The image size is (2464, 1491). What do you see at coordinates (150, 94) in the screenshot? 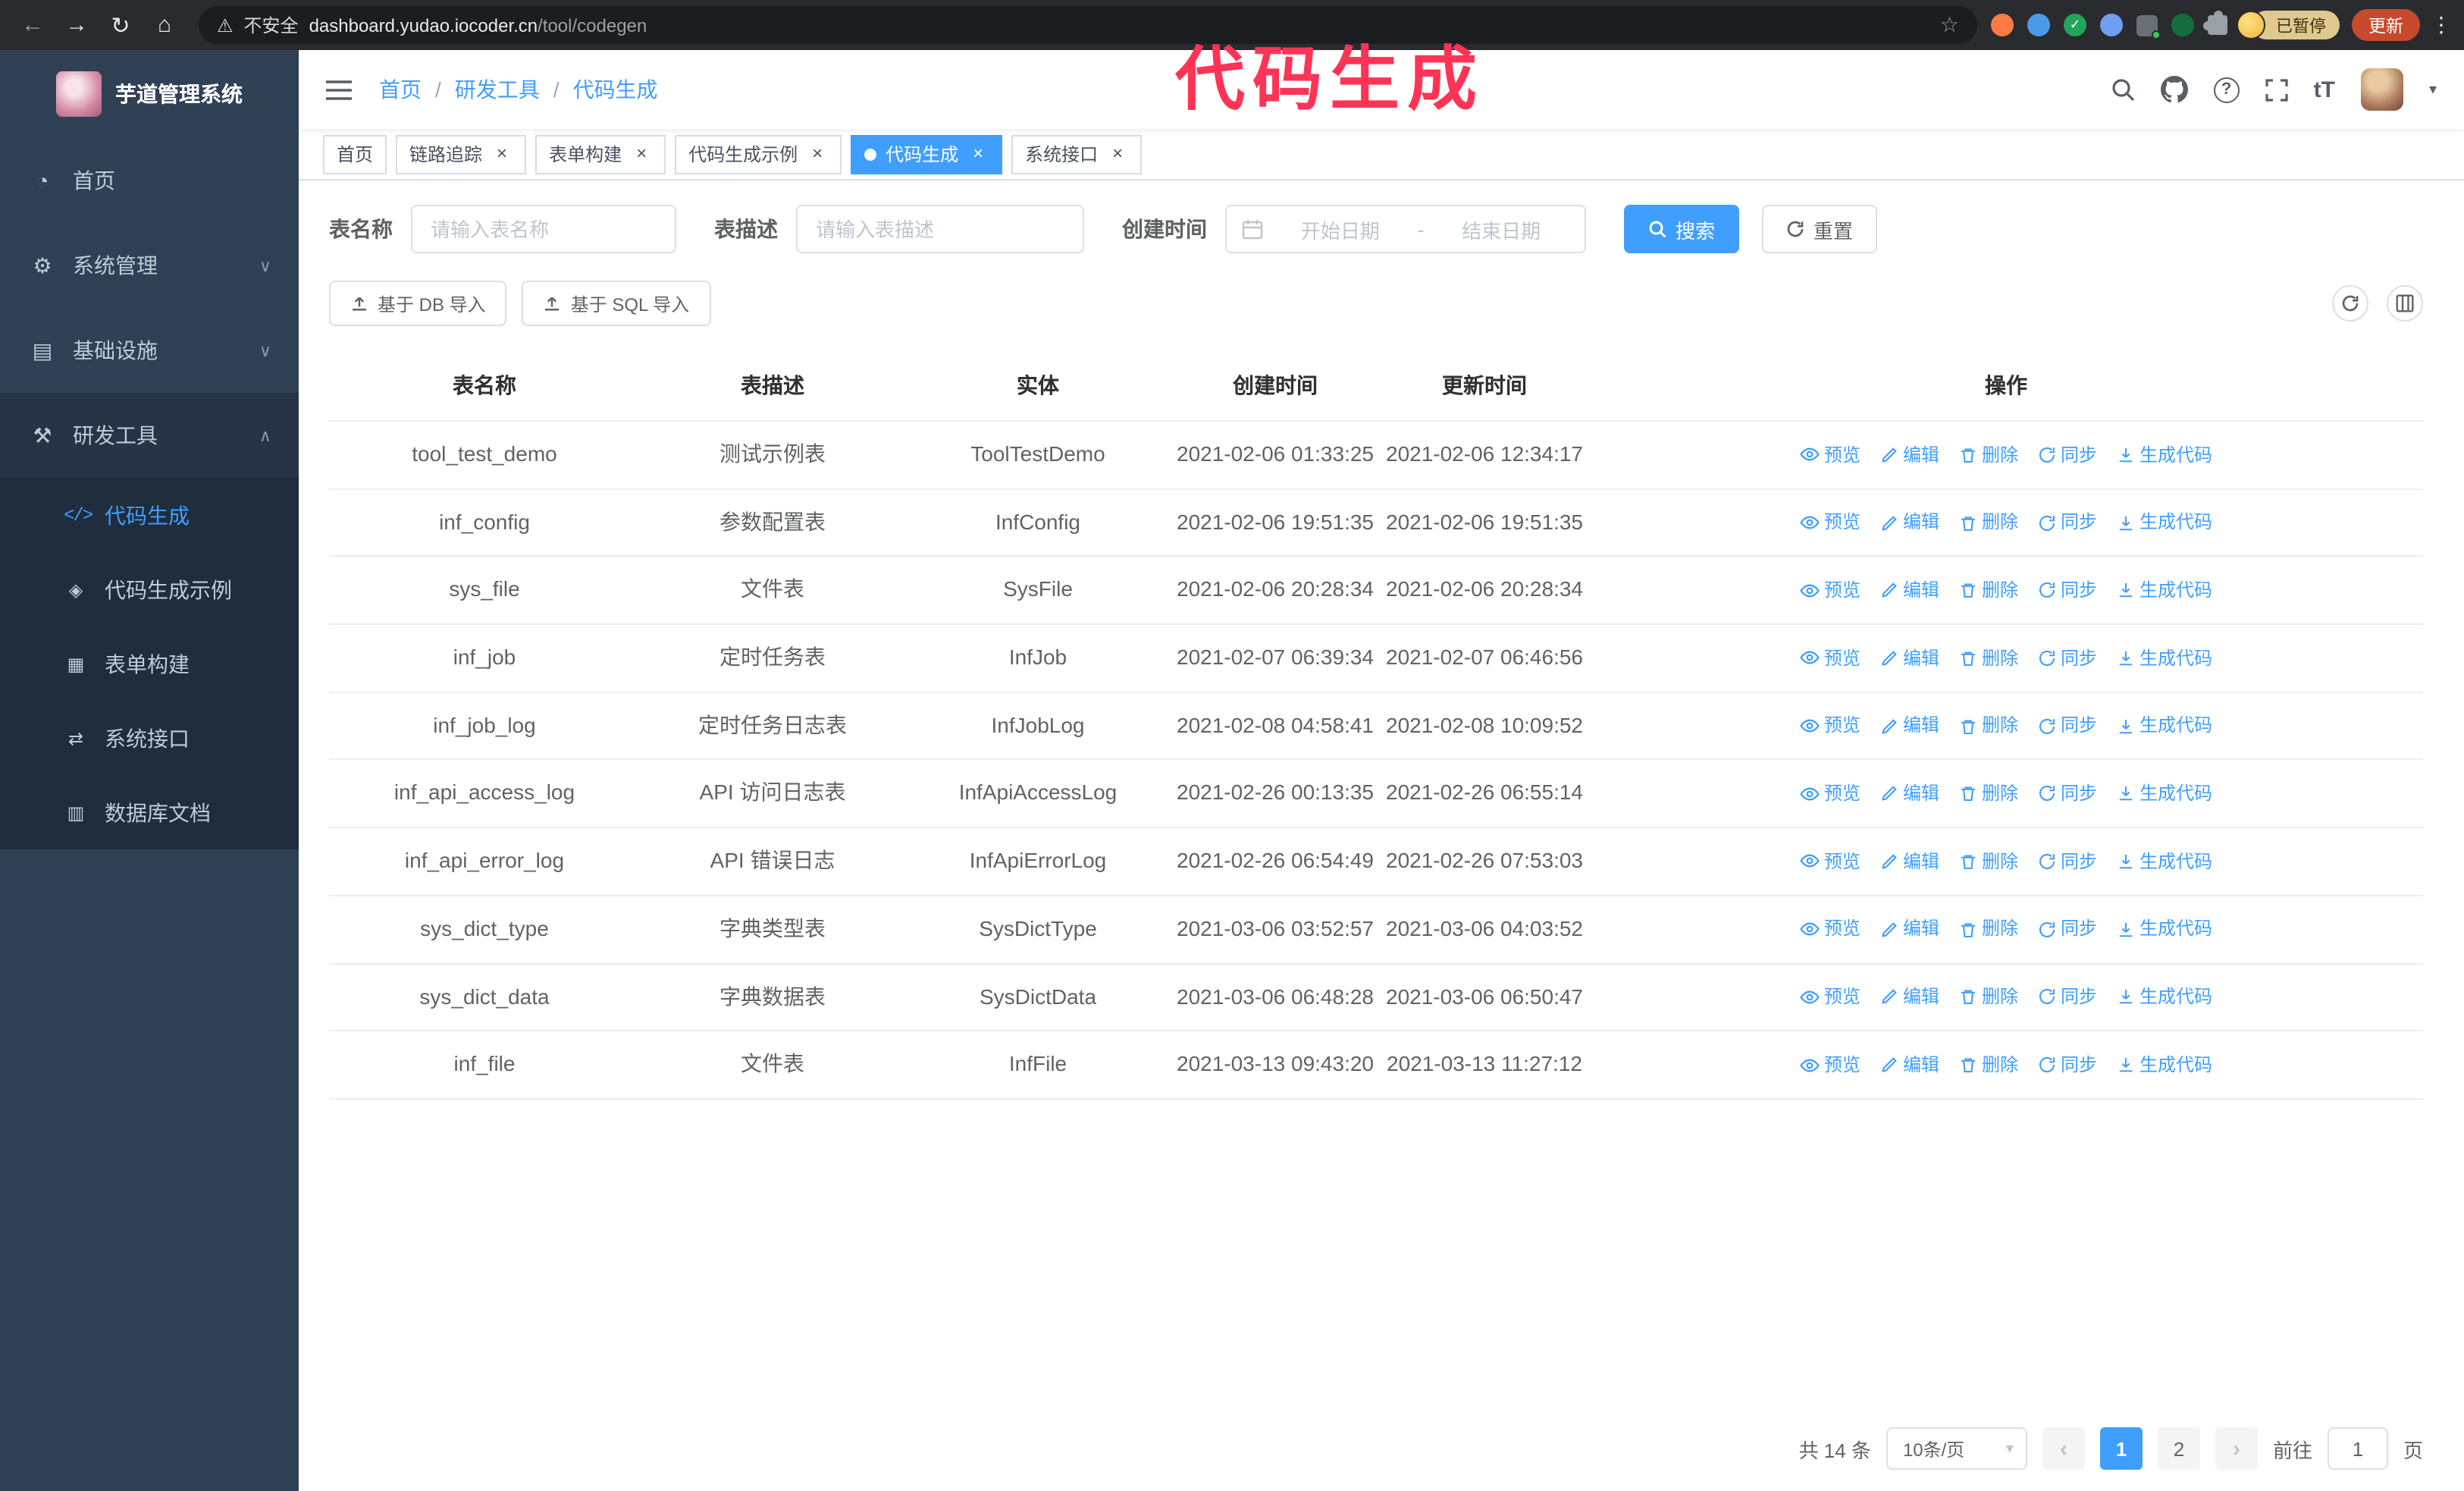
I see `app-logo: 芋道管理系统` at bounding box center [150, 94].